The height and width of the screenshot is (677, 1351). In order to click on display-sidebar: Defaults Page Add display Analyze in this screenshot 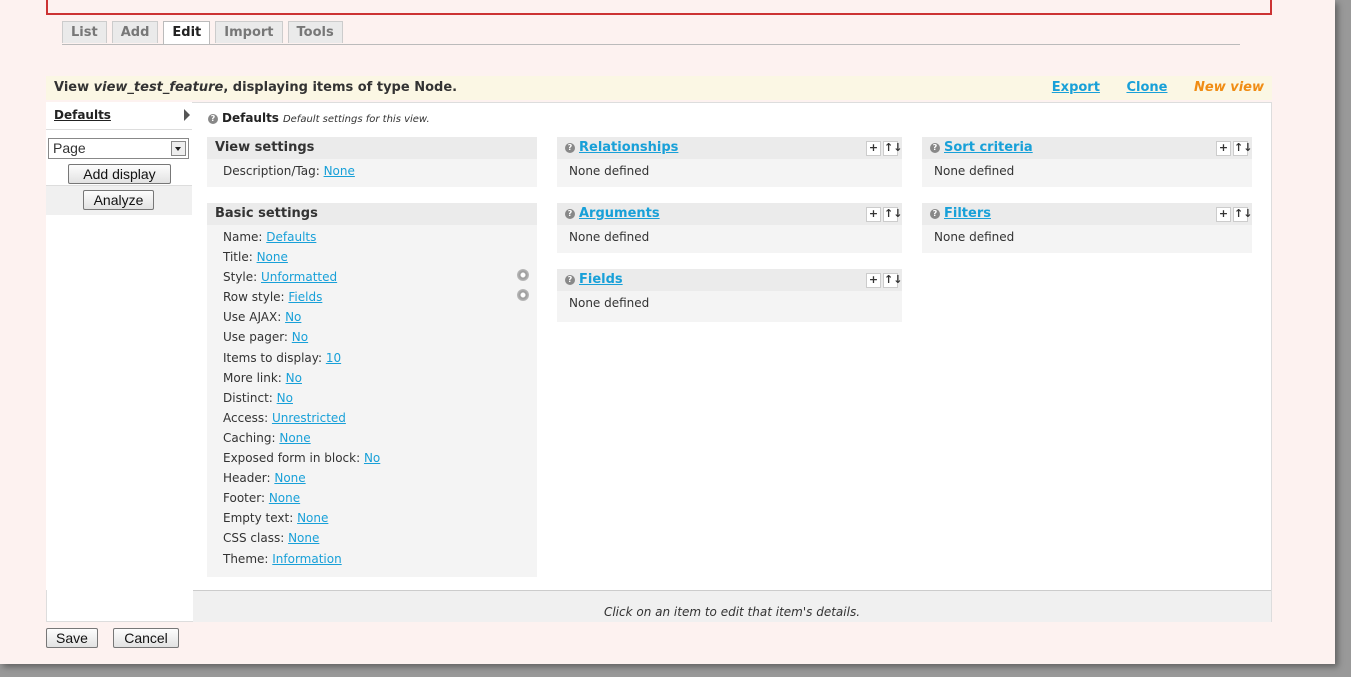, I will do `click(119, 346)`.